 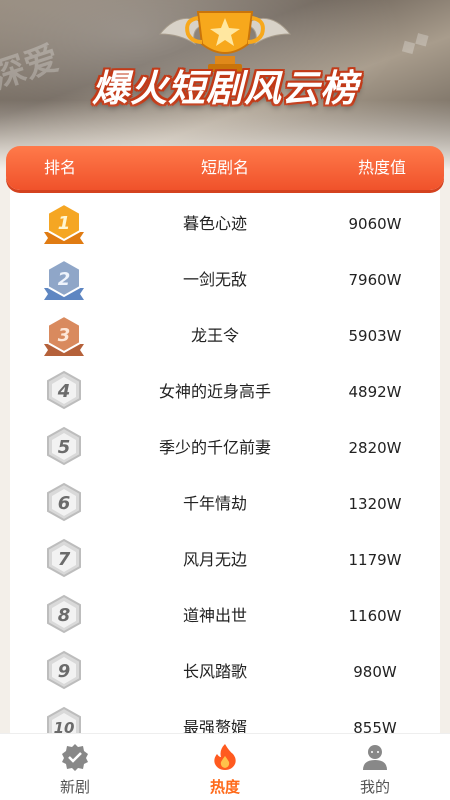 I want to click on nav-item-new: 新剧, so click(x=75, y=767).